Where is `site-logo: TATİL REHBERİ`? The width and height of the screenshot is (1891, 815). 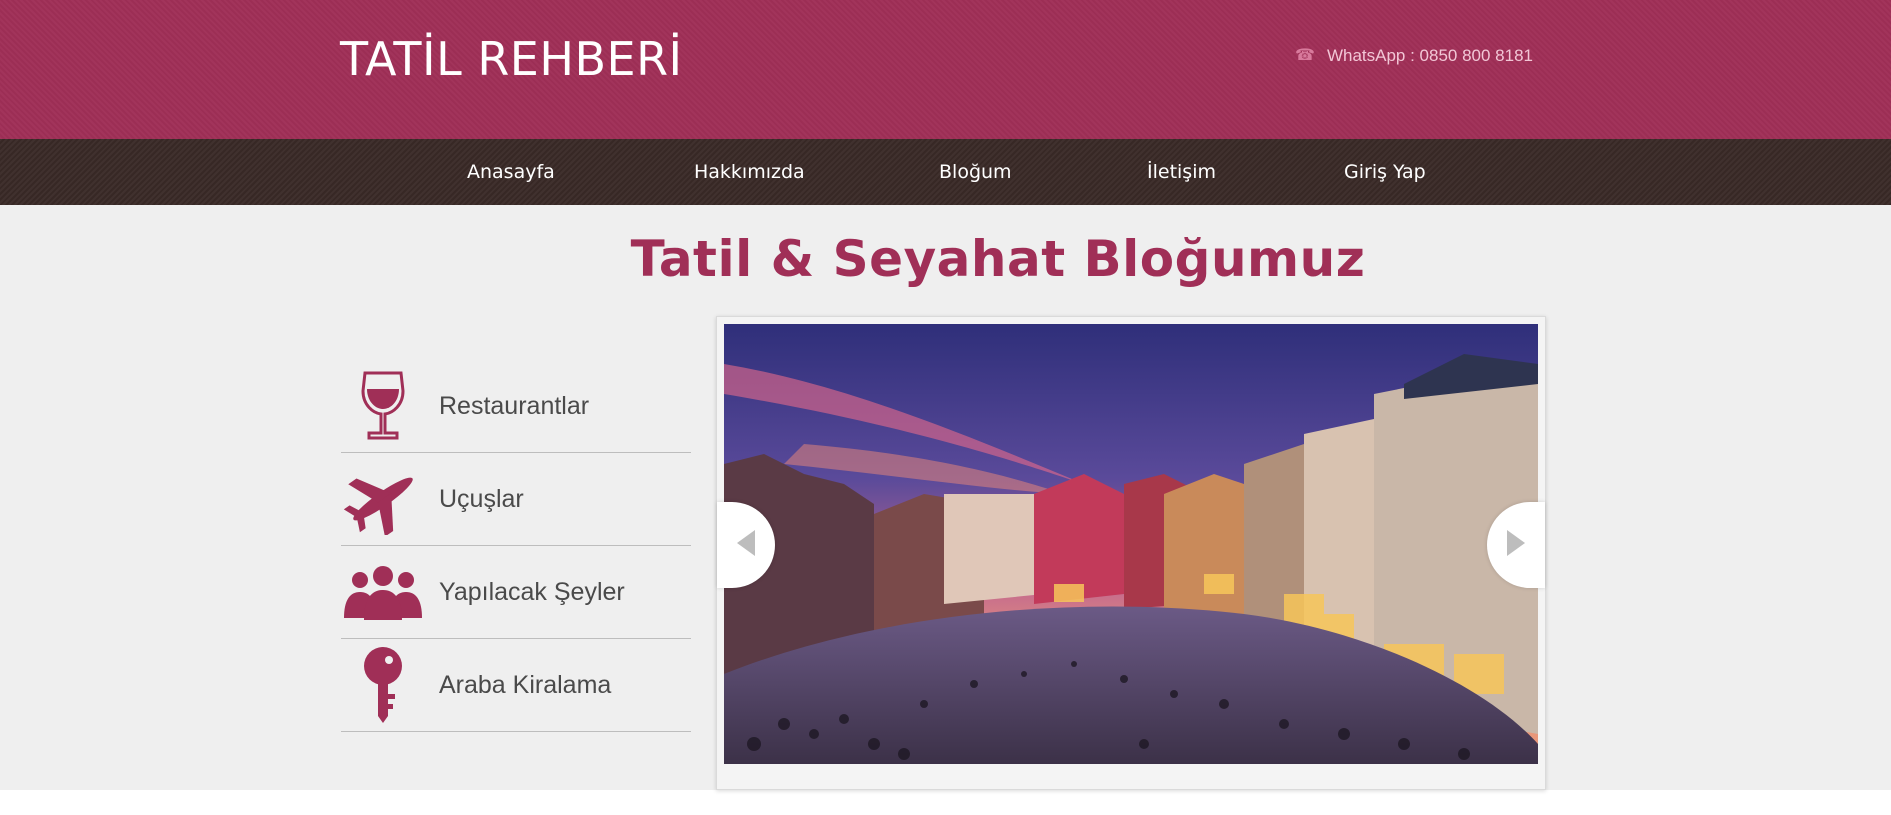
site-logo: TATİL REHBERİ is located at coordinates (511, 59).